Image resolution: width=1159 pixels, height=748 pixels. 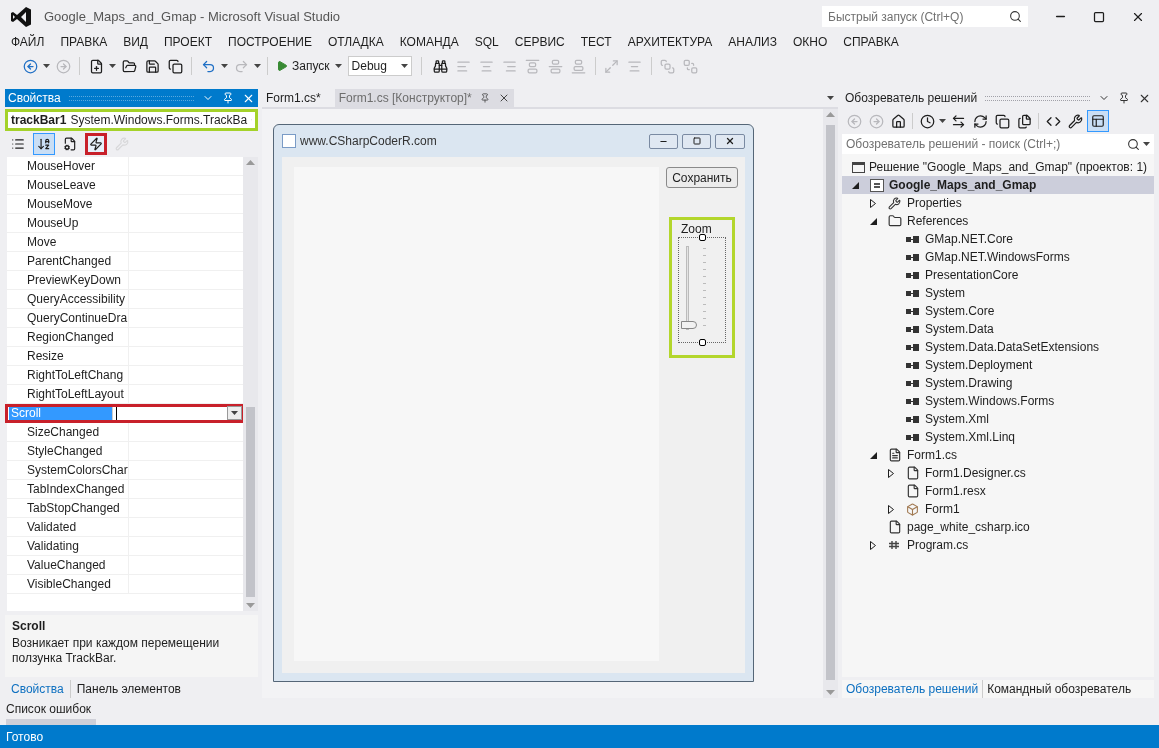 What do you see at coordinates (998, 419) in the screenshot?
I see `tree-item: System.Xml` at bounding box center [998, 419].